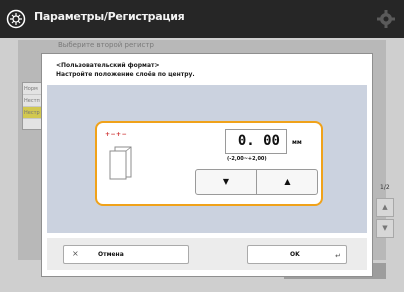  Describe the element at coordinates (126, 254) in the screenshot. I see `cancel-button: × Отмена` at that location.